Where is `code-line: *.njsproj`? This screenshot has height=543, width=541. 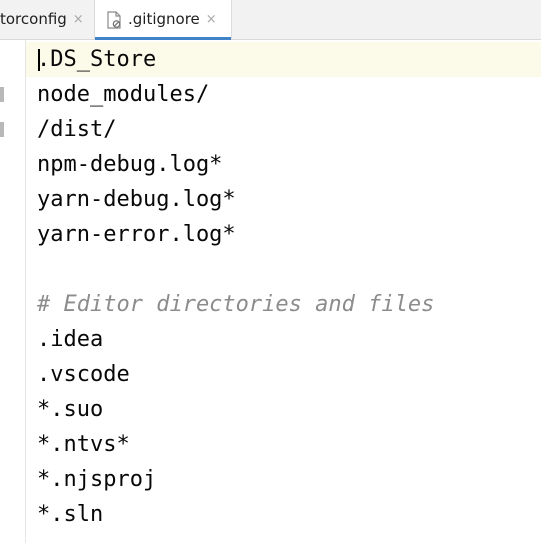
code-line: *.njsproj is located at coordinates (97, 479).